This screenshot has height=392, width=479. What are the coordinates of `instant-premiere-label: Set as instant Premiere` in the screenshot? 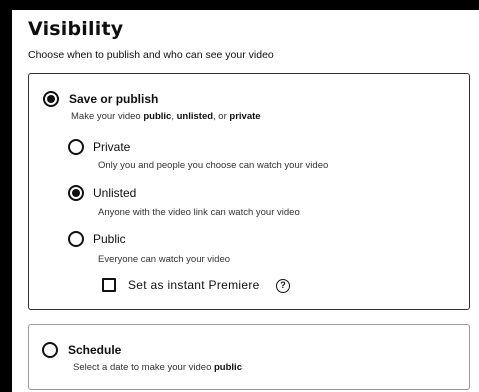 It's located at (194, 285).